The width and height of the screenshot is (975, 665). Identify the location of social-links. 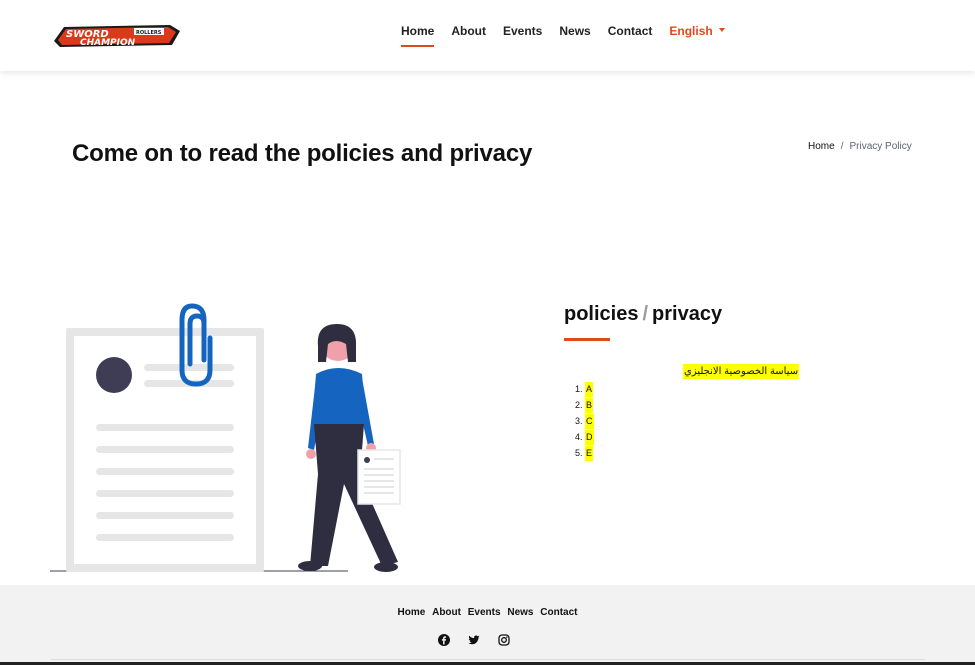
(474, 639).